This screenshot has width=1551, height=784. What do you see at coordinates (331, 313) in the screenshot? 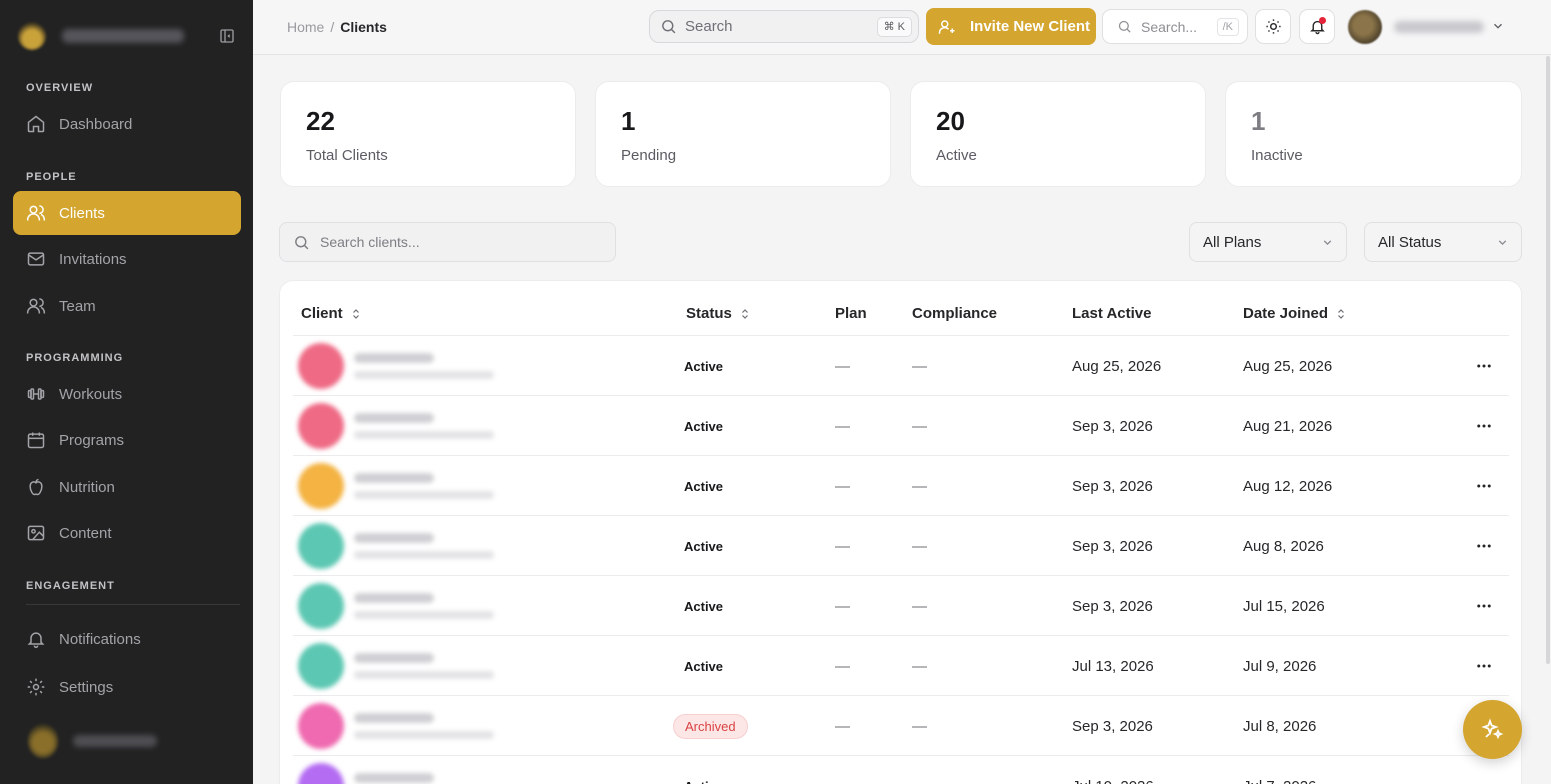
I see `column-header-client: Client` at bounding box center [331, 313].